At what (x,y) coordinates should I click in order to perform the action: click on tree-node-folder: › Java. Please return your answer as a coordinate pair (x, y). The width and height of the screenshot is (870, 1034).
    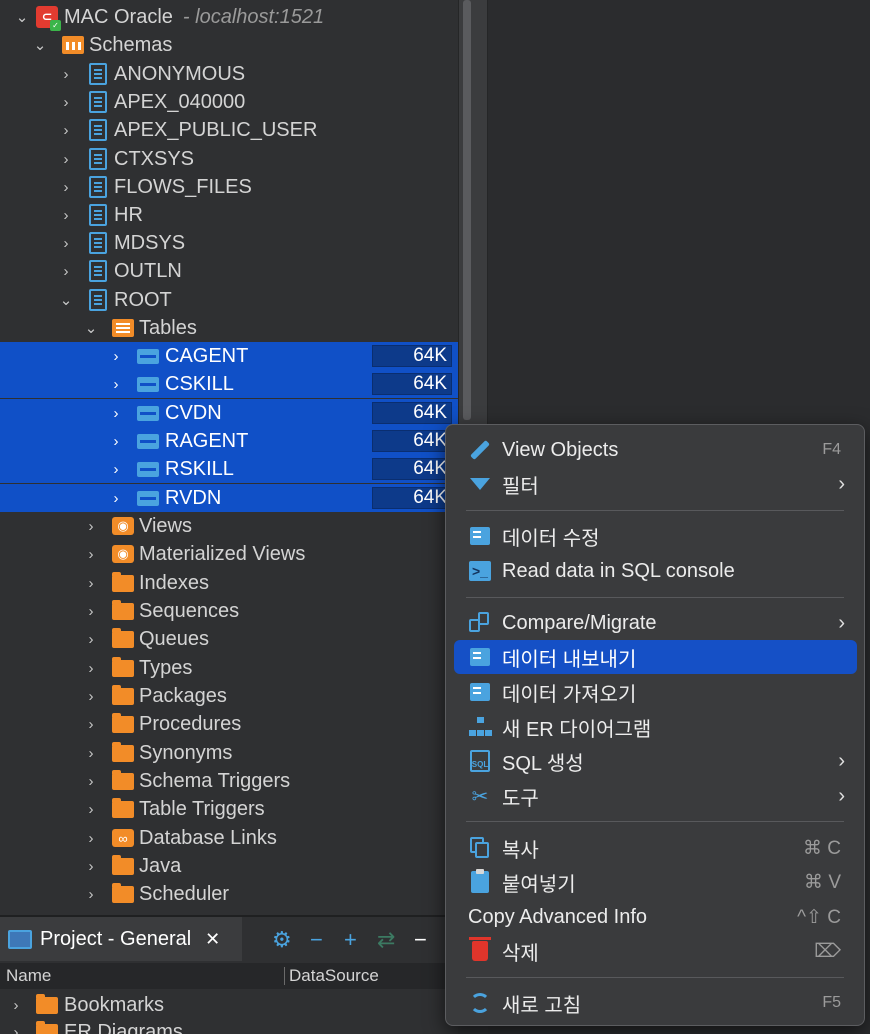
    Looking at the image, I should click on (229, 866).